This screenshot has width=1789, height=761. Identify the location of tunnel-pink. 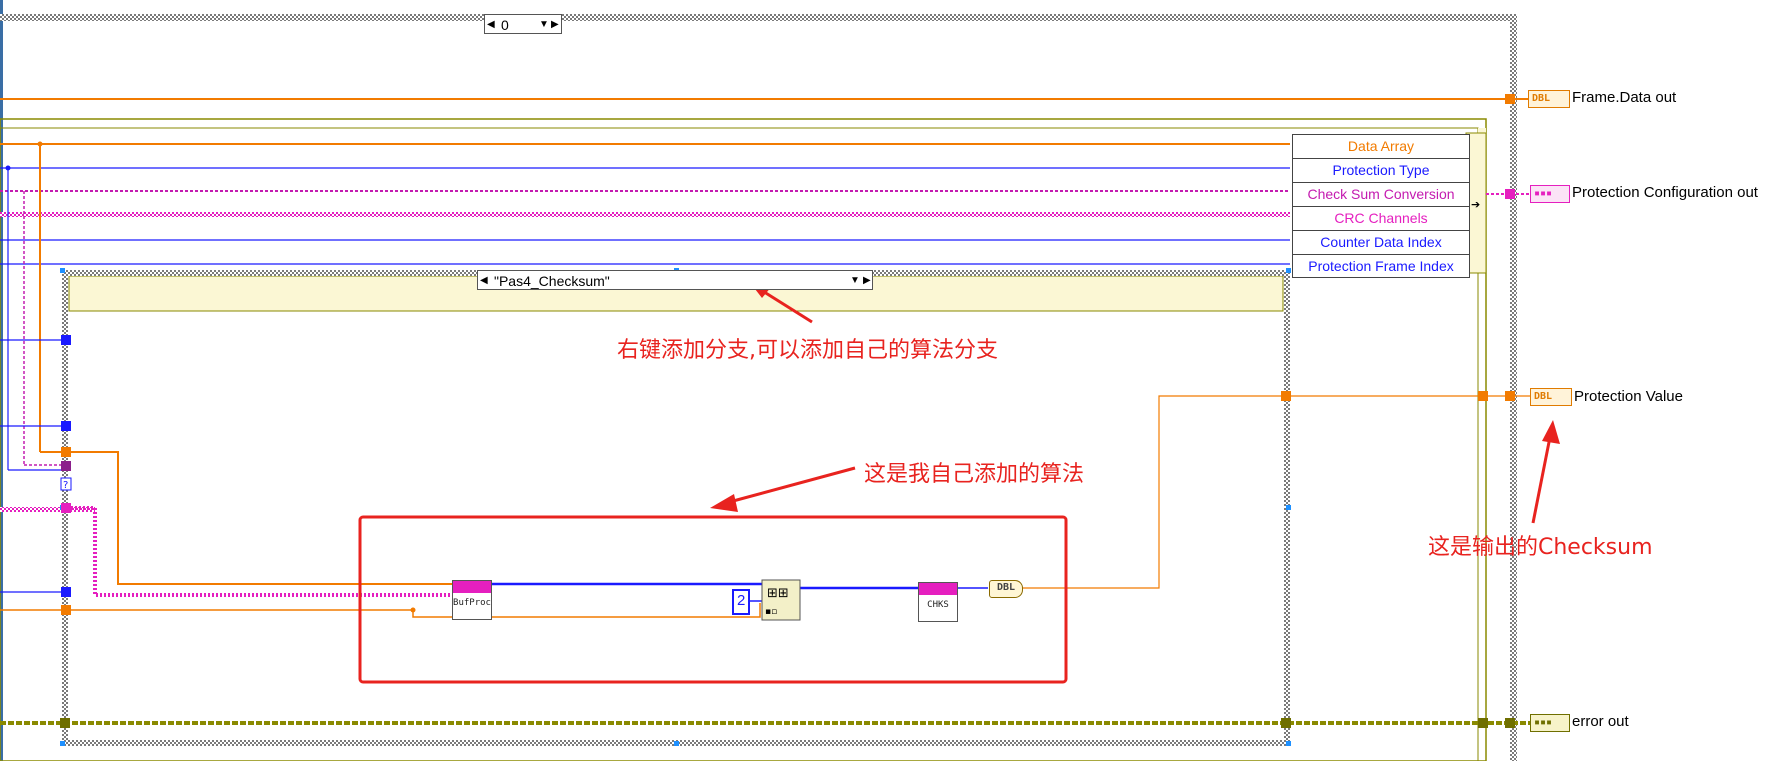
(66, 508).